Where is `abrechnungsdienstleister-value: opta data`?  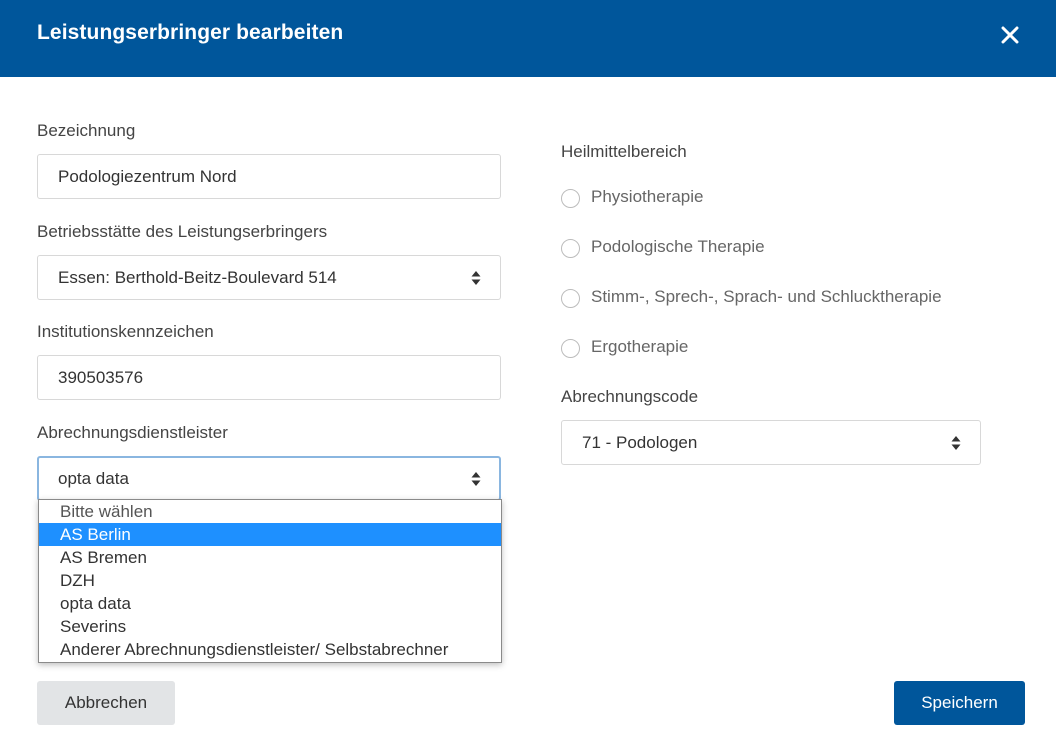
abrechnungsdienstleister-value: opta data is located at coordinates (93, 478).